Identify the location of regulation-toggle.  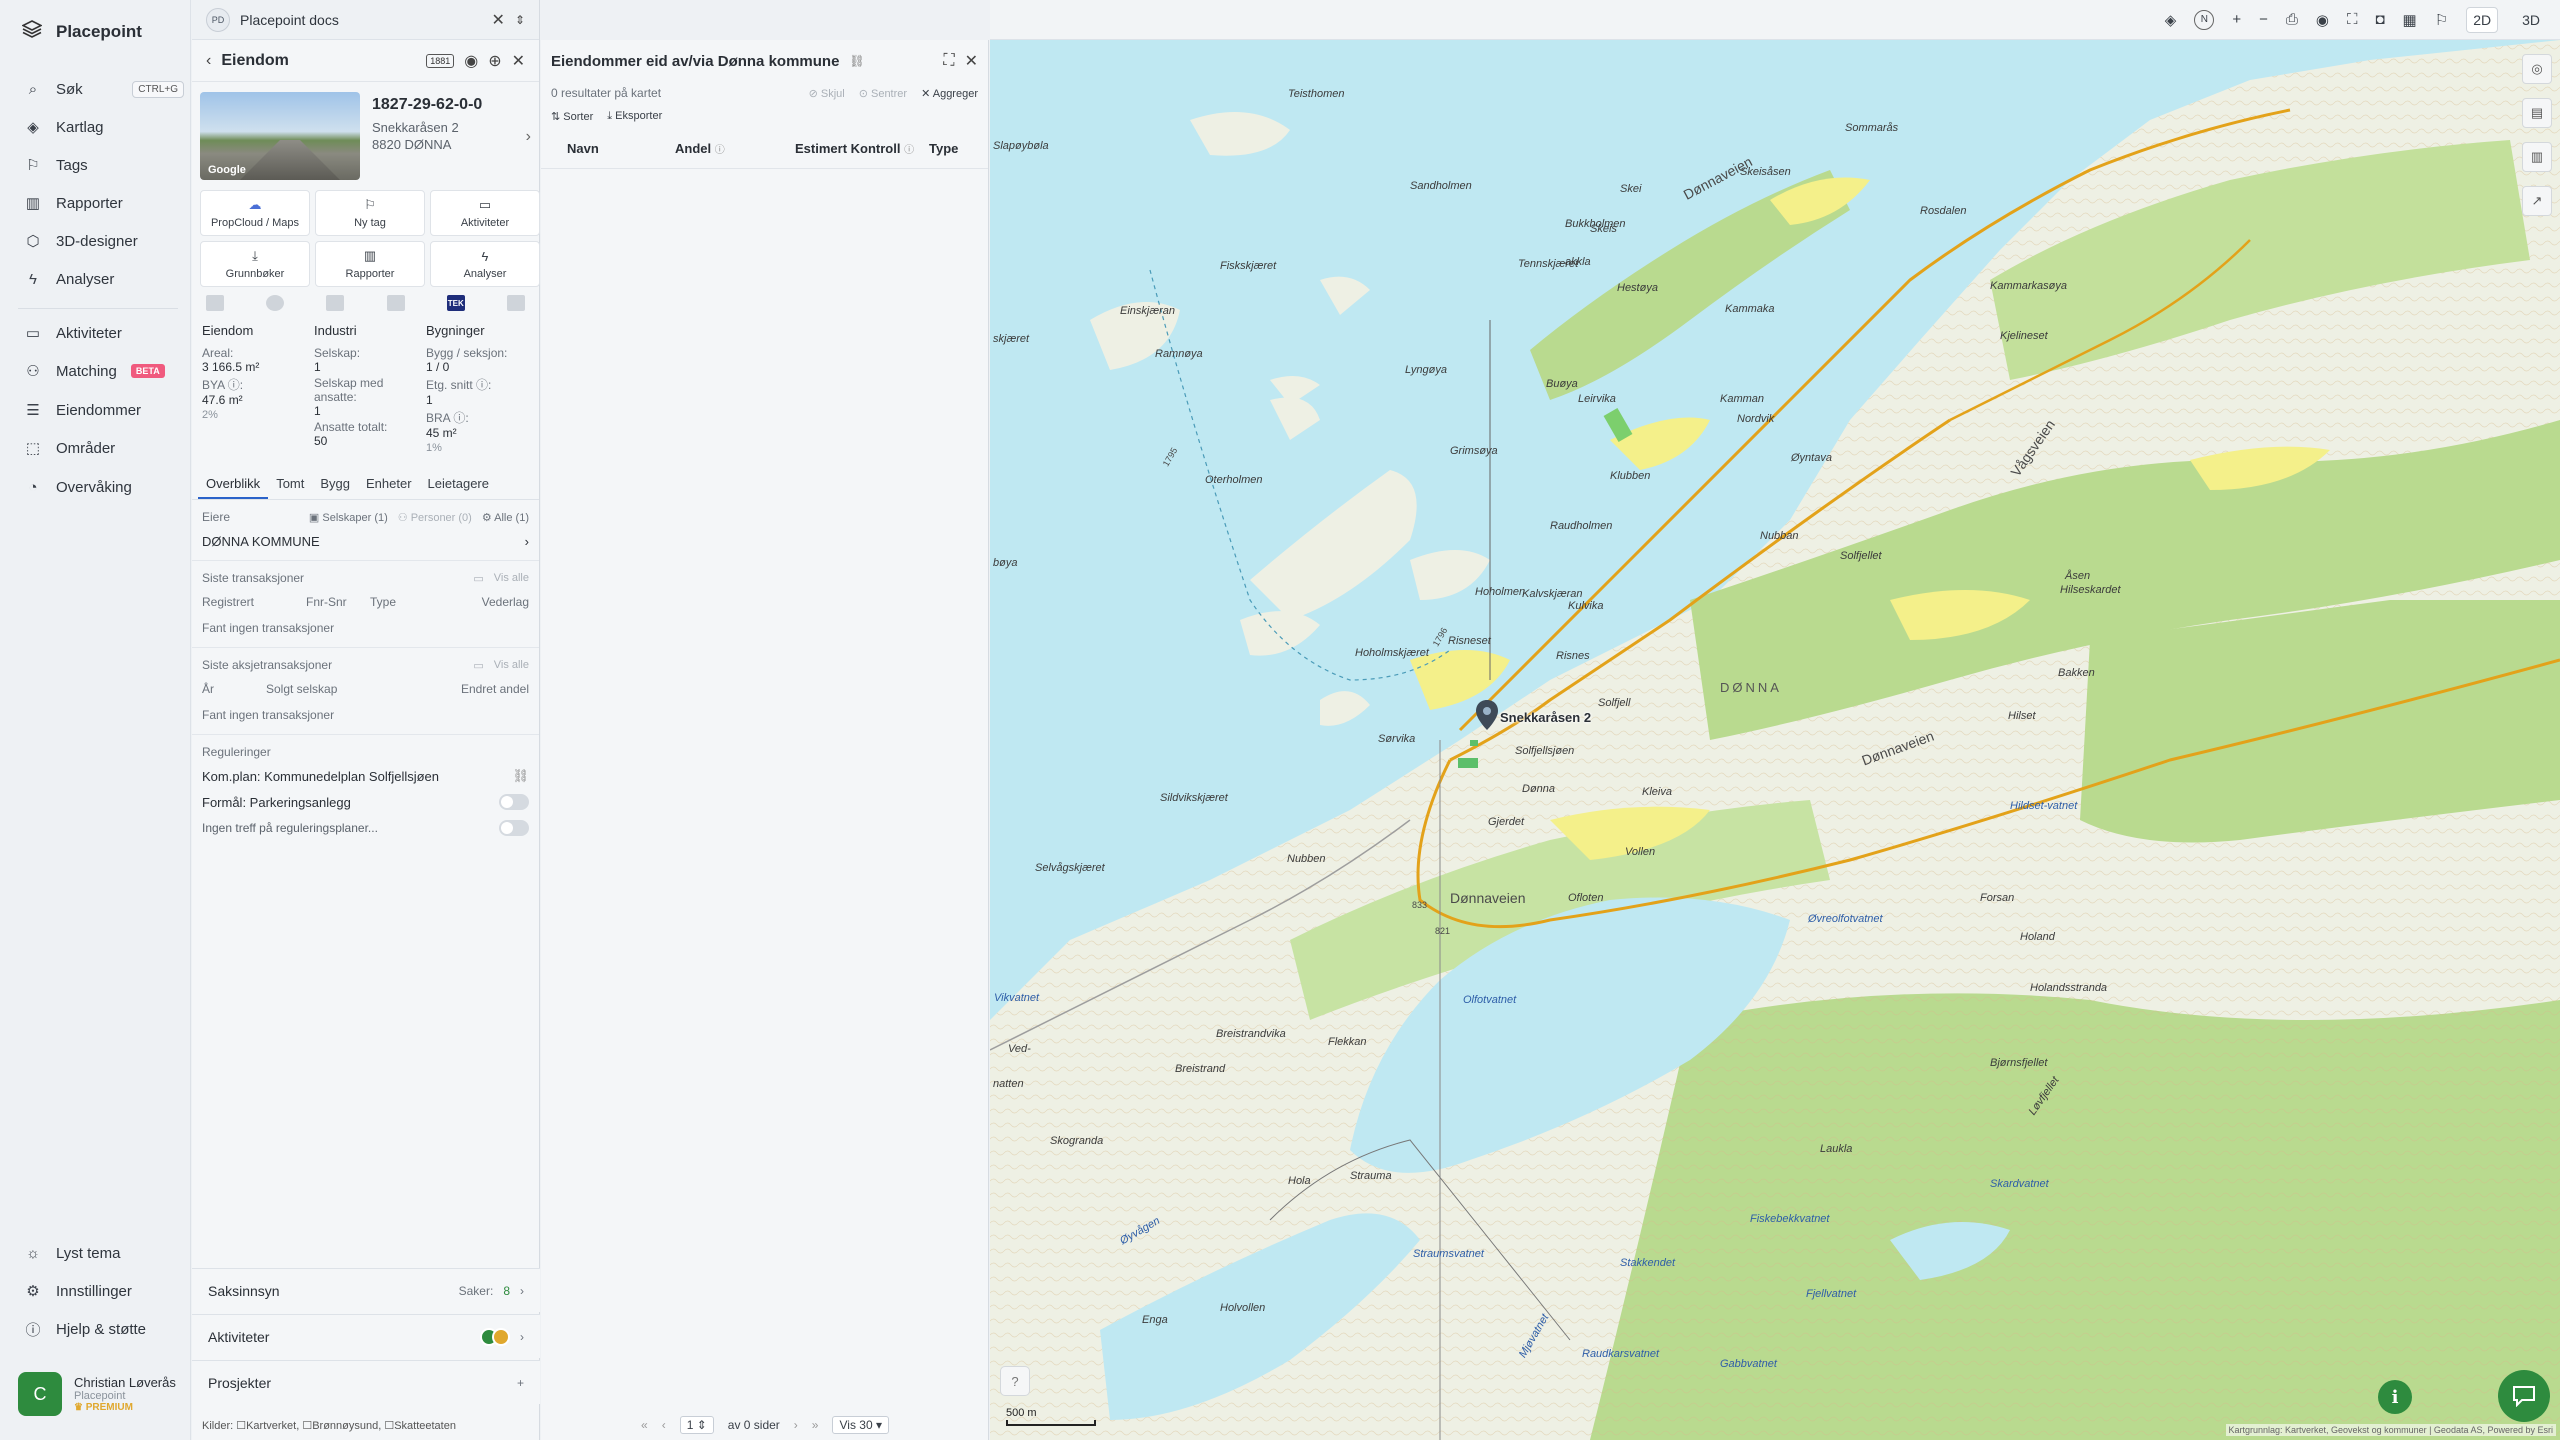
(514, 828).